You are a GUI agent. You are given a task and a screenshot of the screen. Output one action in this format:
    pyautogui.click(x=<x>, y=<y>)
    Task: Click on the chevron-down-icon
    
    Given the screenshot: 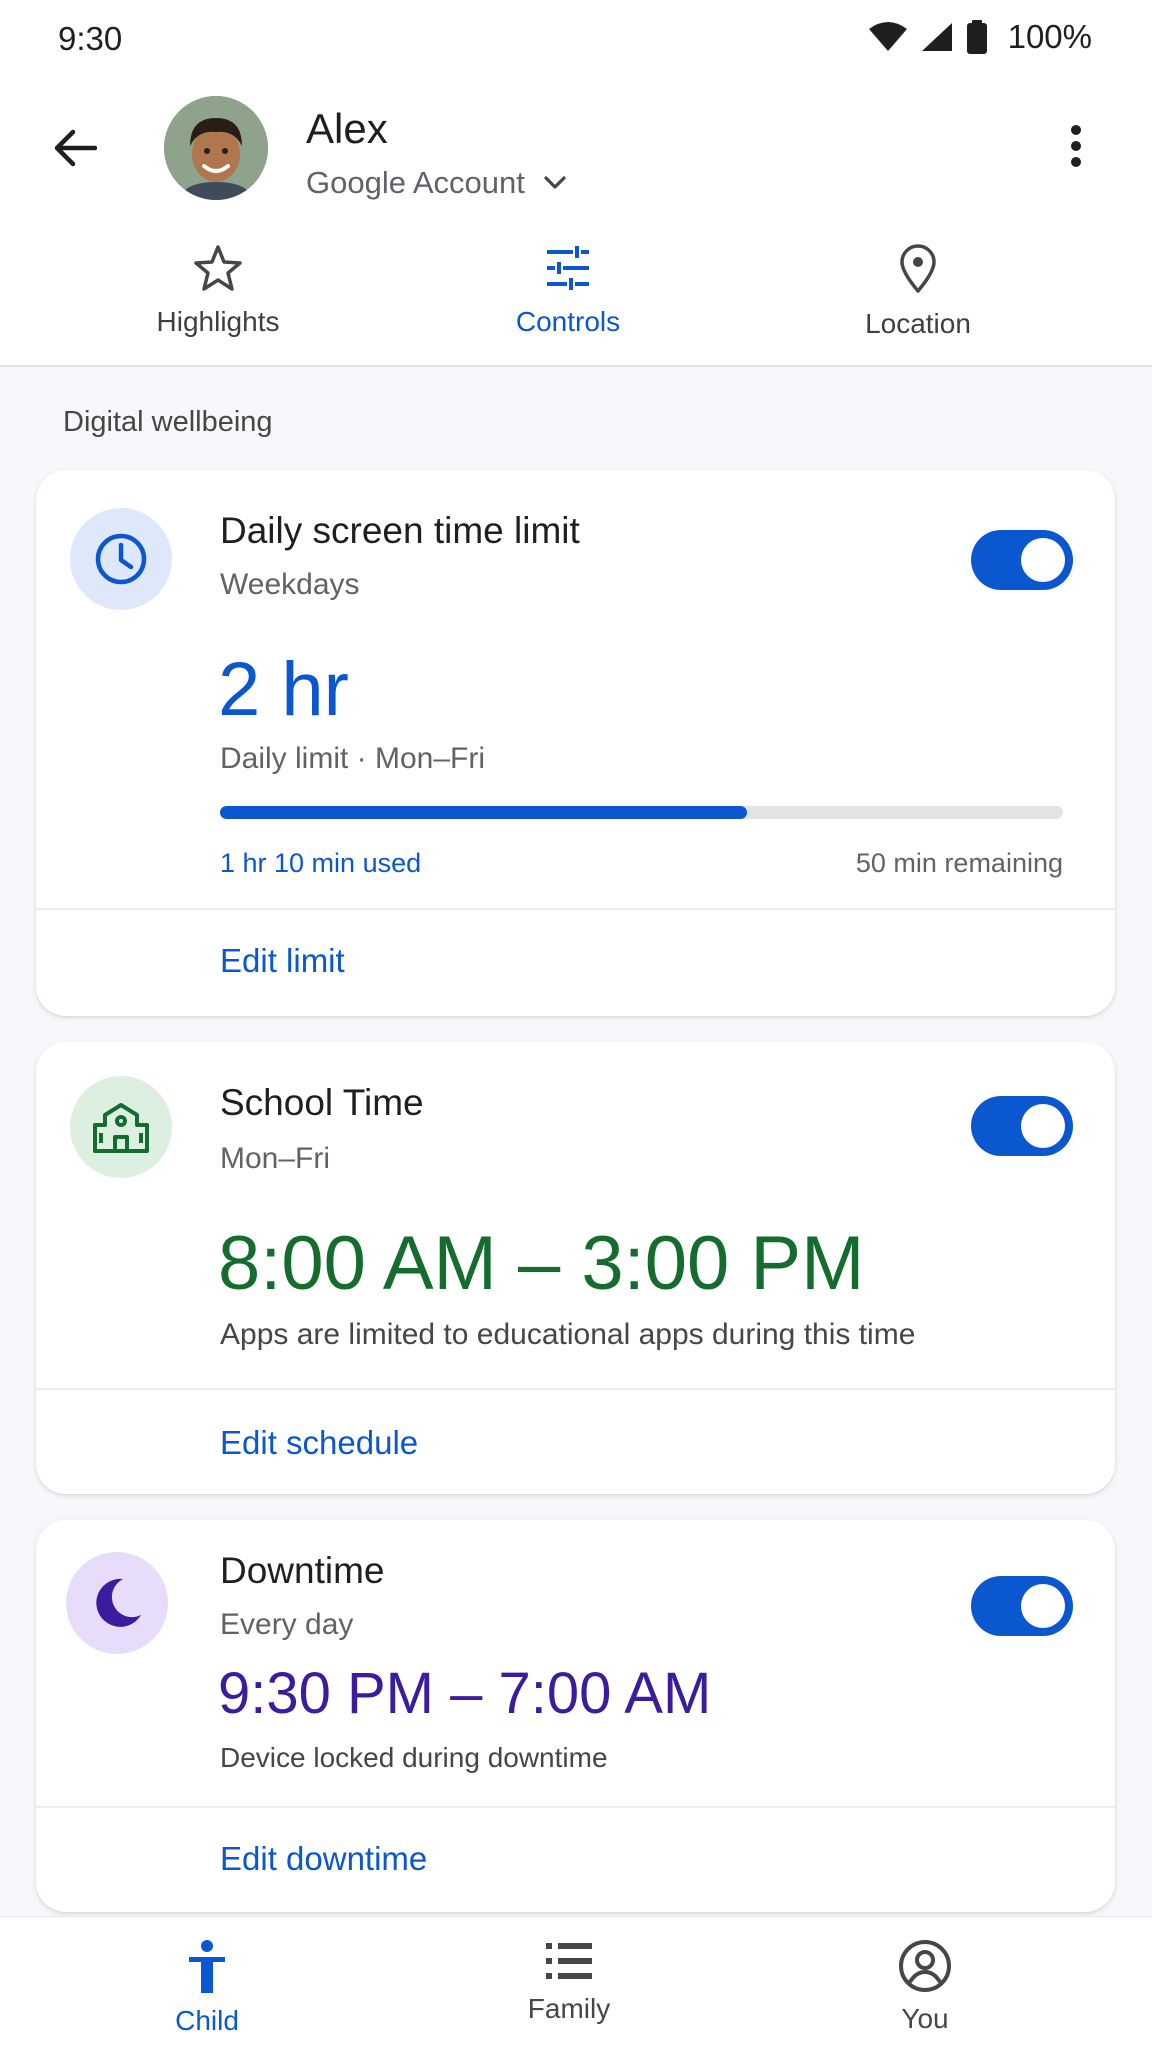 What is the action you would take?
    pyautogui.click(x=555, y=182)
    